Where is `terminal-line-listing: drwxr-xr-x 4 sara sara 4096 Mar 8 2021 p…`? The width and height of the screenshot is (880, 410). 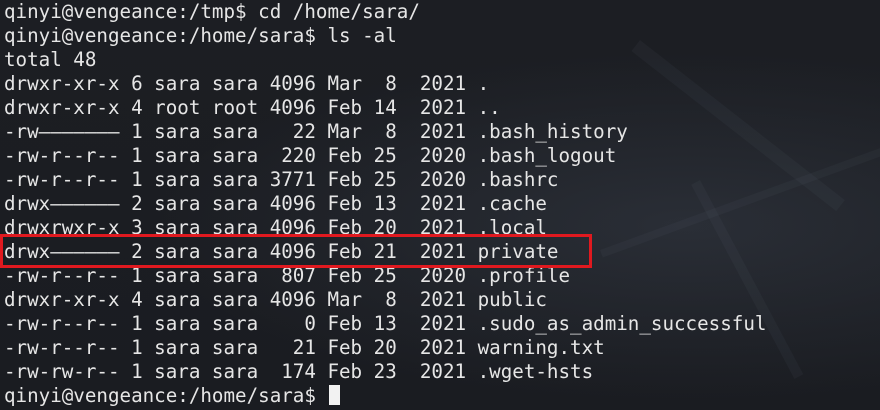 terminal-line-listing: drwxr-xr-x 4 sara sara 4096 Mar 8 2021 p… is located at coordinates (275, 299).